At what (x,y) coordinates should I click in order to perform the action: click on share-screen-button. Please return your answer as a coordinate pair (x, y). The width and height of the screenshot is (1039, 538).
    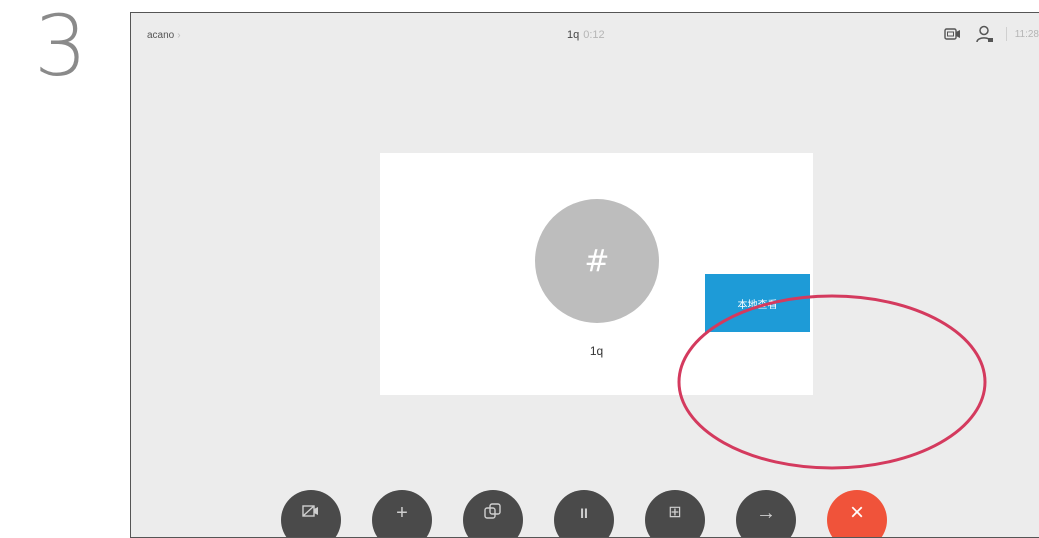
    Looking at the image, I should click on (493, 513).